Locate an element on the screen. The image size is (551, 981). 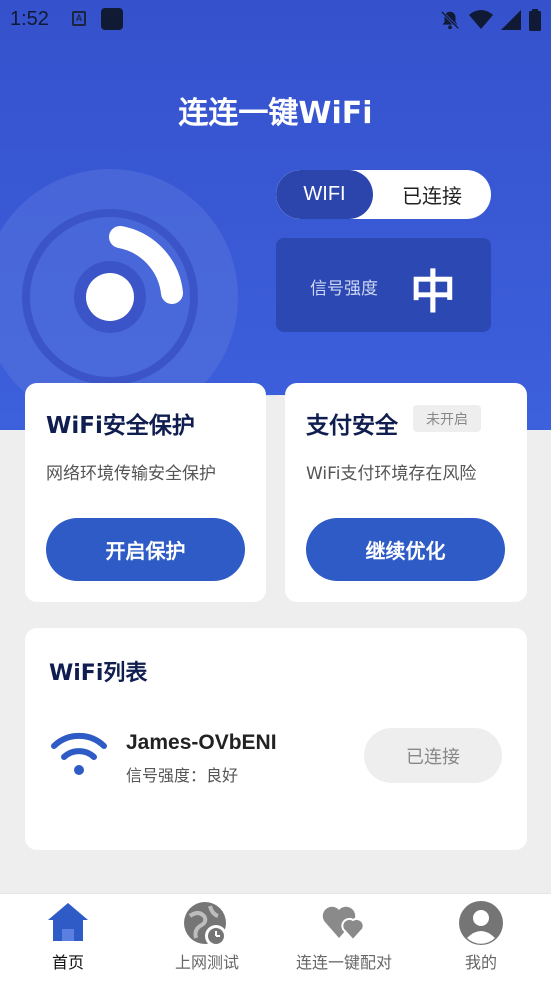
tab-pairing: 连连一键配对 is located at coordinates (344, 937).